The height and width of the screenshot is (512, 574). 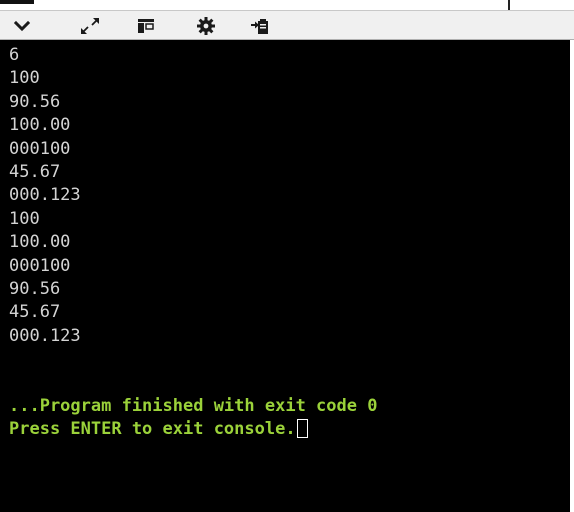 What do you see at coordinates (152, 429) in the screenshot?
I see `exit-prompt: Press ENTER to exit console.` at bounding box center [152, 429].